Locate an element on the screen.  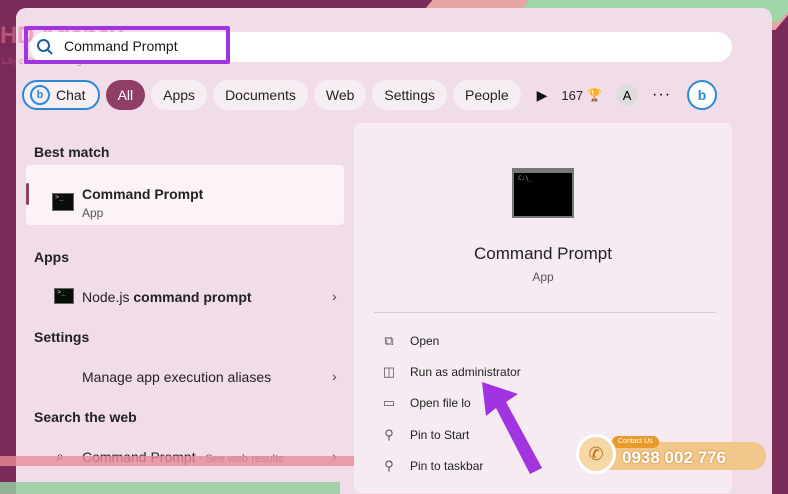
nodejs-prompt-icon is located at coordinates (64, 296).